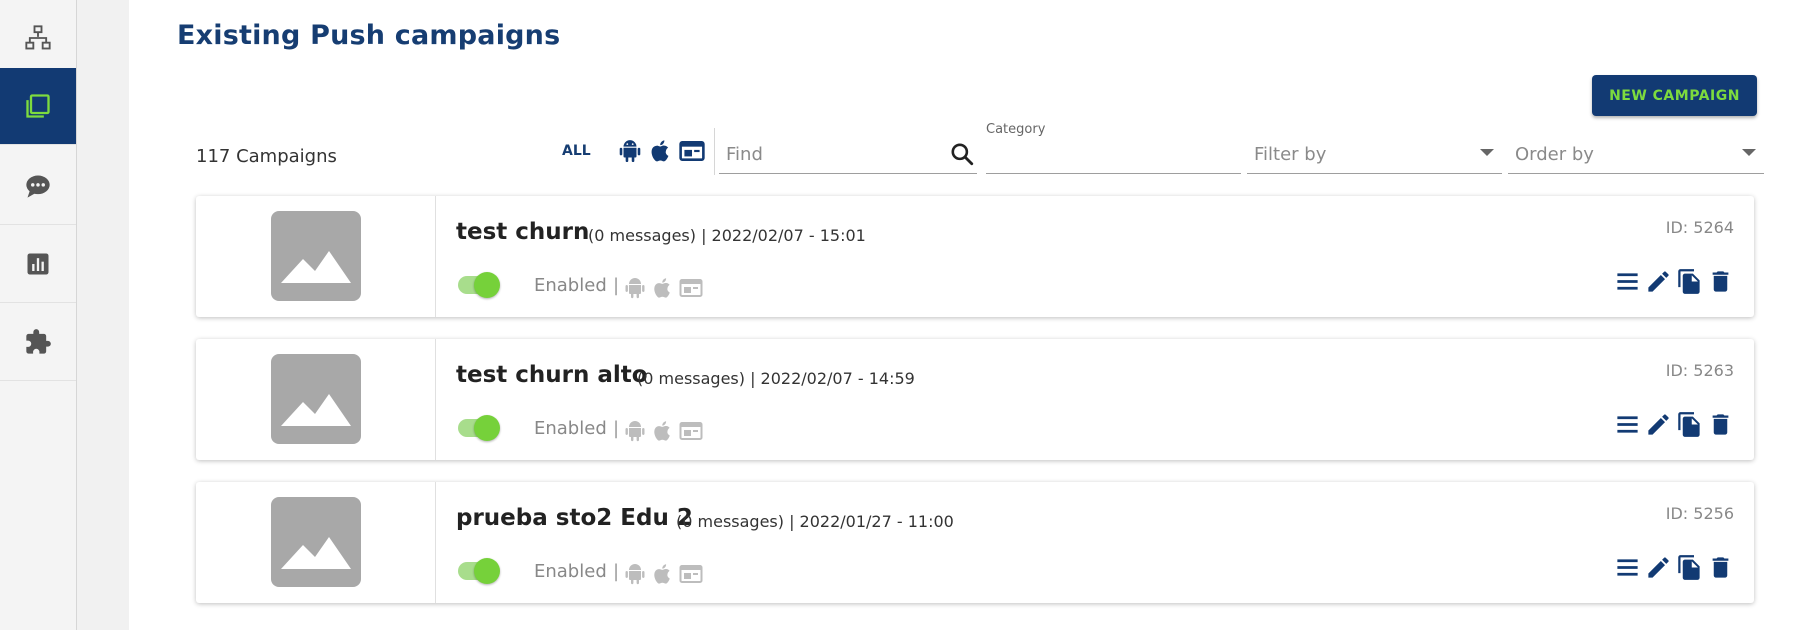 The height and width of the screenshot is (630, 1794). Describe the element at coordinates (574, 518) in the screenshot. I see `campaign-name: prueba sto2 Edu 2` at that location.